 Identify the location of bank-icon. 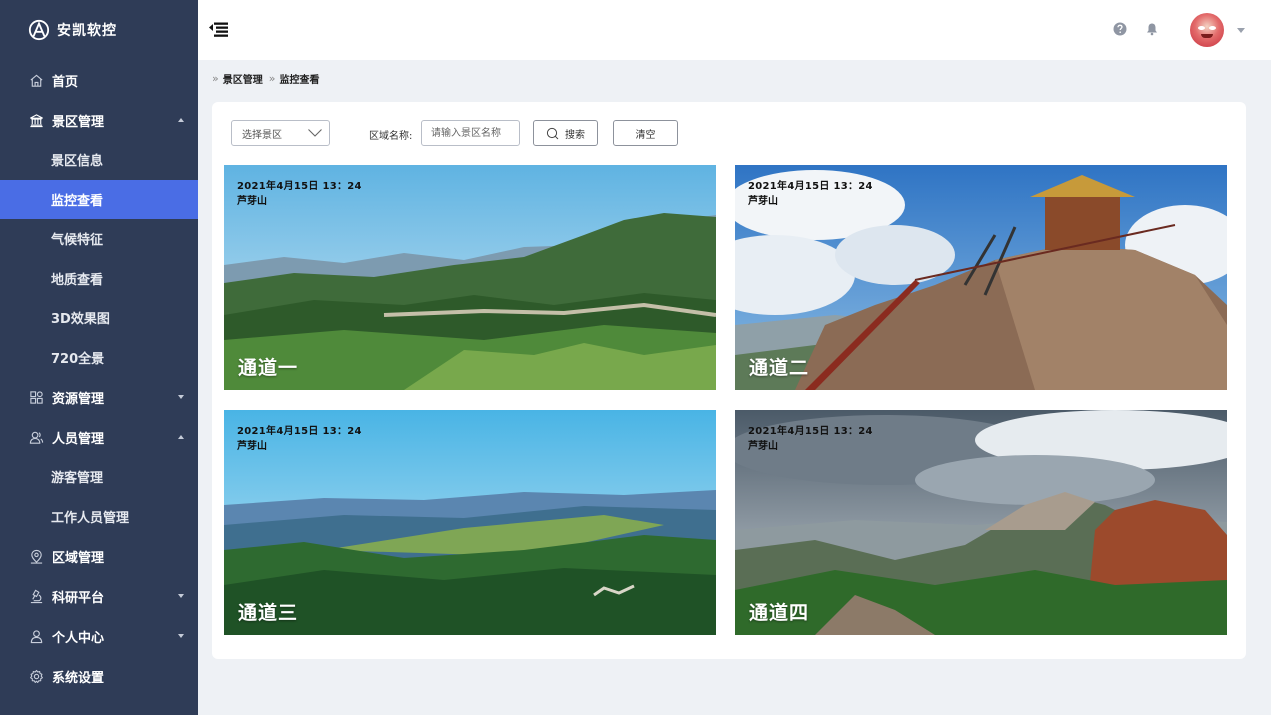
(36, 120).